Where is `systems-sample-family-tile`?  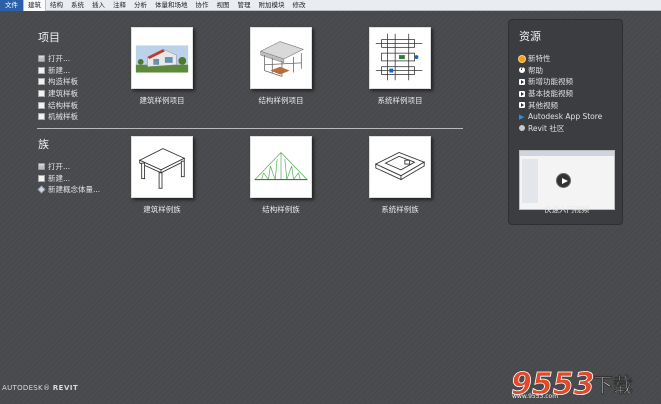 systems-sample-family-tile is located at coordinates (400, 167).